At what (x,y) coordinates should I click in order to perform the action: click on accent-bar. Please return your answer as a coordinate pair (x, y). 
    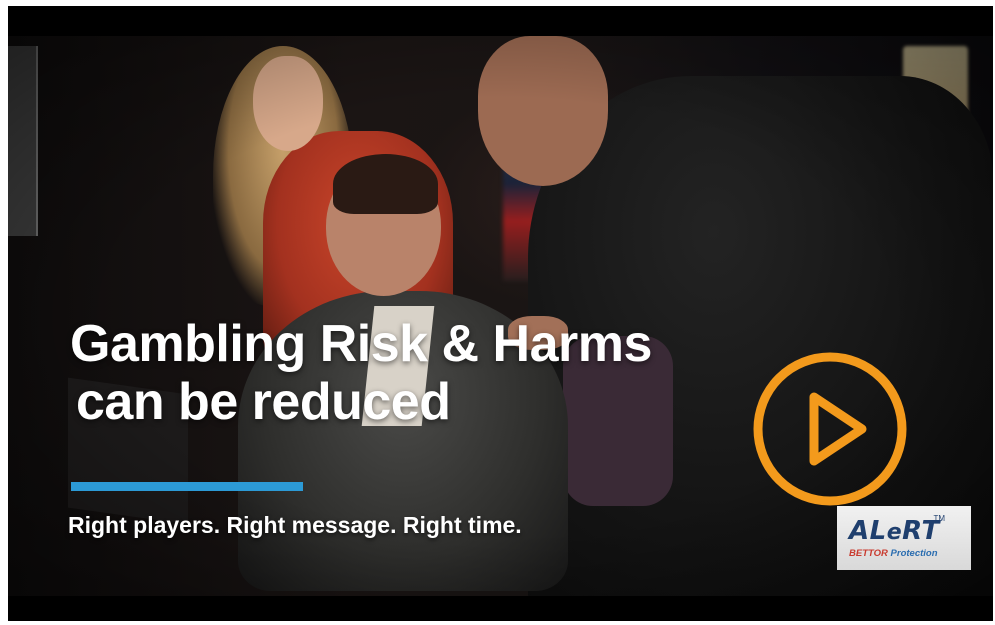
    Looking at the image, I should click on (187, 486).